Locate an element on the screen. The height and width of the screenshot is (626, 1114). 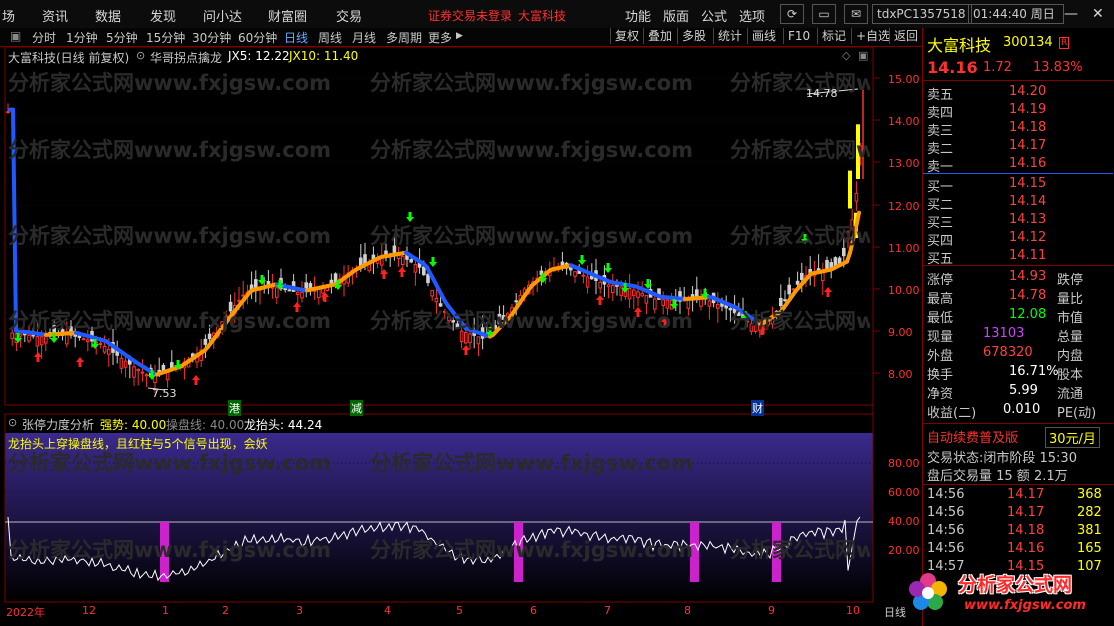
period-tab-fenshi: 分时 is located at coordinates (44, 37).